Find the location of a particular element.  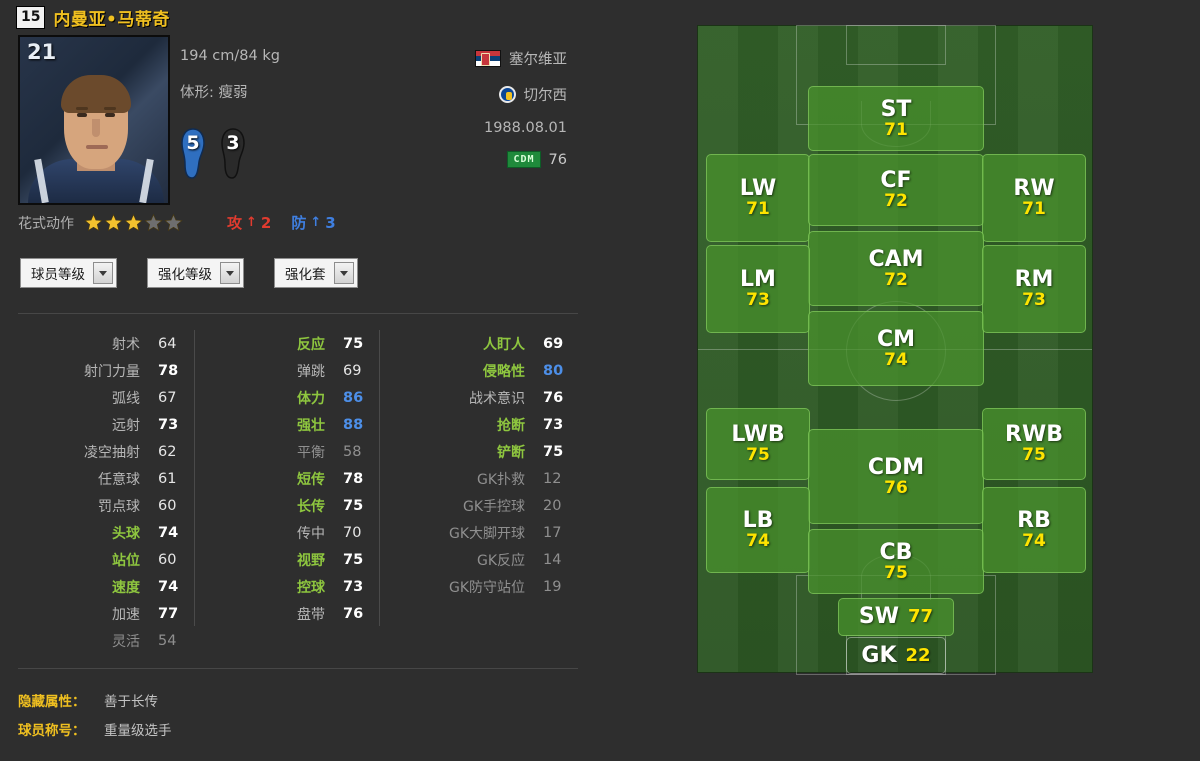

birthdate-row: 1988.08.01 is located at coordinates (502, 128).